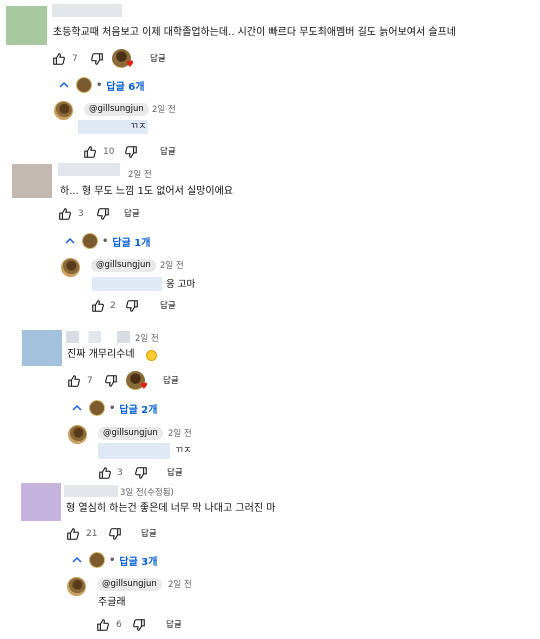 This screenshot has width=540, height=639. I want to click on reply-text: 주글래, so click(112, 602).